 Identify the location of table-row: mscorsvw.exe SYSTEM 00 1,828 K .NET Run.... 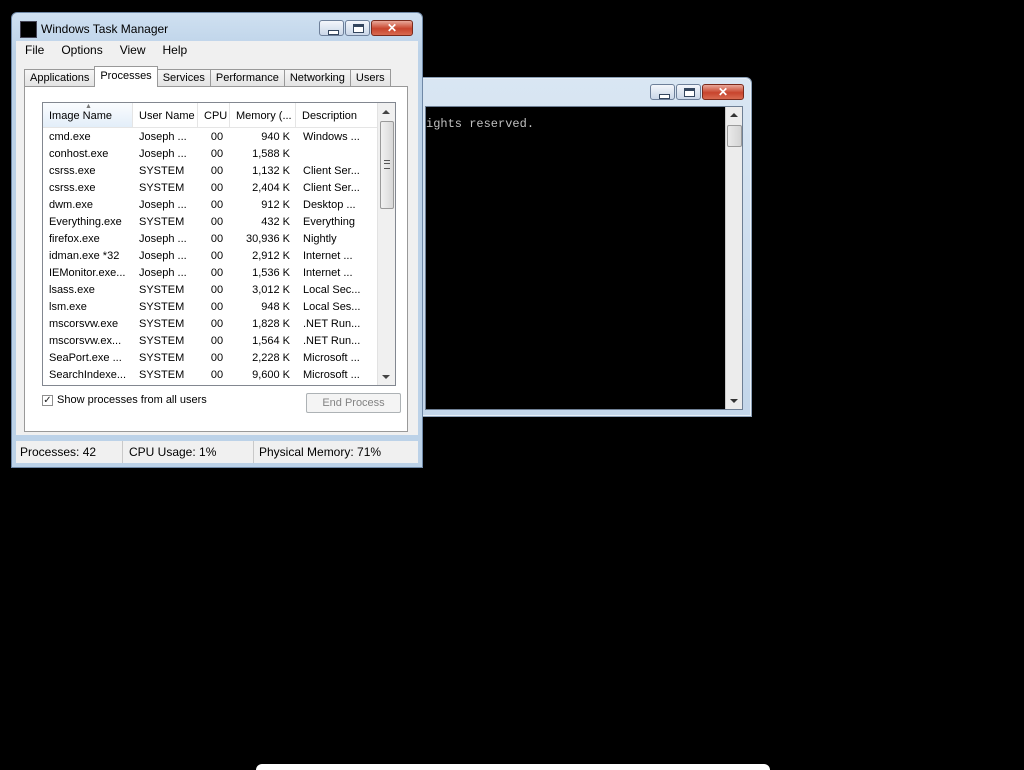
(211, 324).